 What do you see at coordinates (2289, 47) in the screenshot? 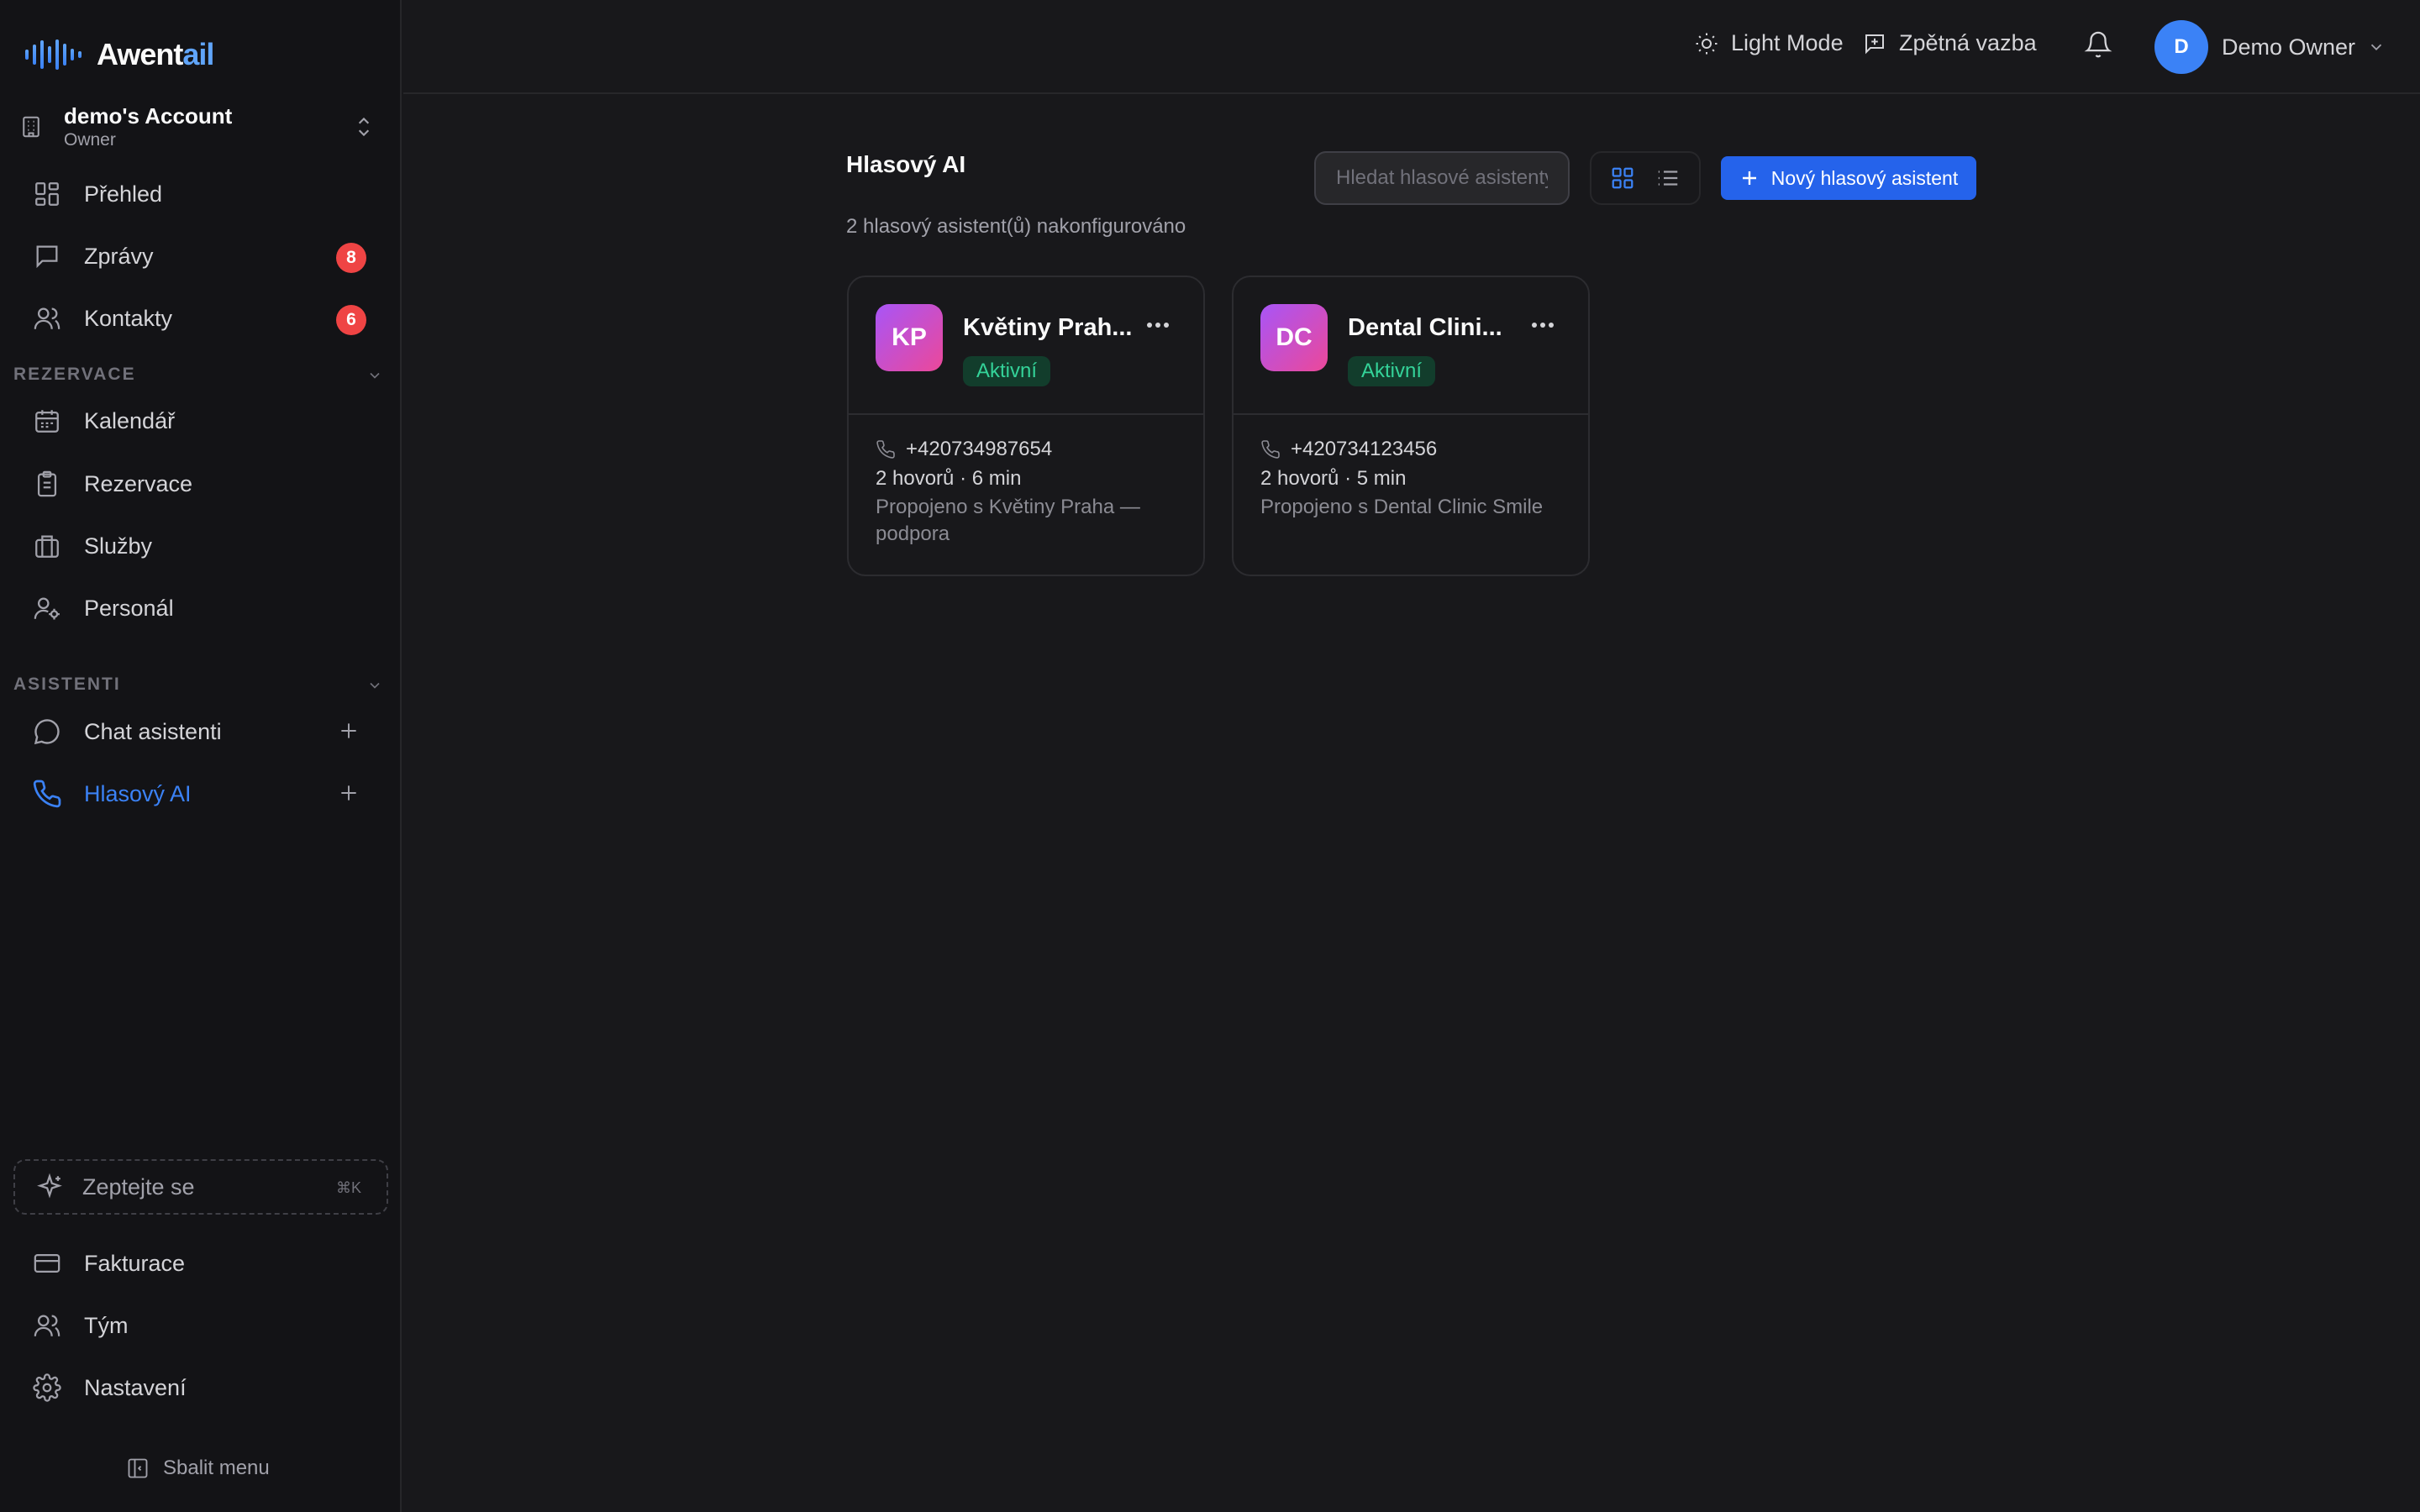
I see `user-name: Demo Owner` at bounding box center [2289, 47].